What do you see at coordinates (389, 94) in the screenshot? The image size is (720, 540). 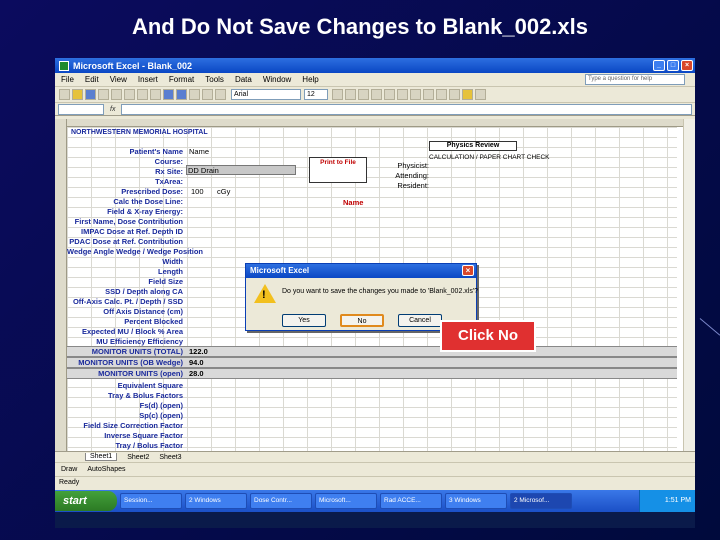 I see `align-center-icon` at bounding box center [389, 94].